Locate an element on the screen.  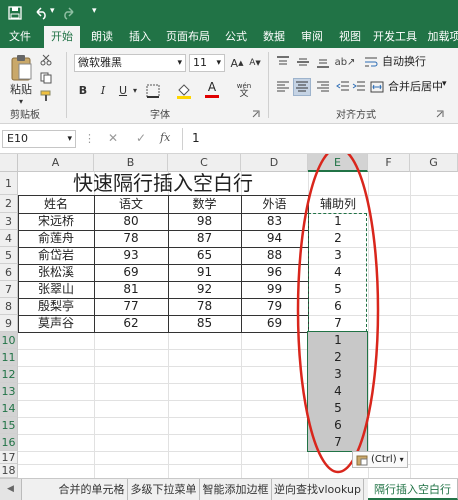
sheet-tab-smart-borders: 智能添加边框 is located at coordinates (236, 489).